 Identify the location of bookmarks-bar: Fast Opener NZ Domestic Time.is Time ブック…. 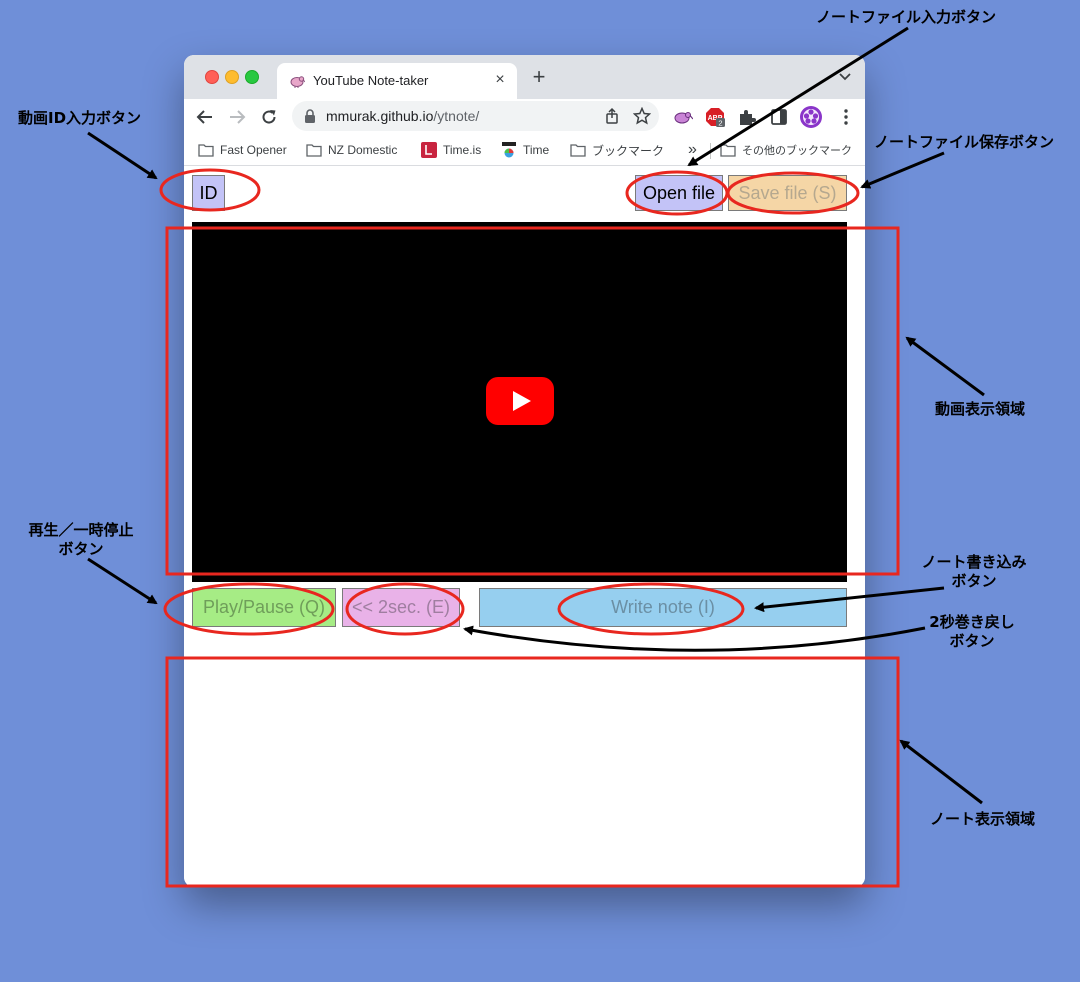
(524, 150).